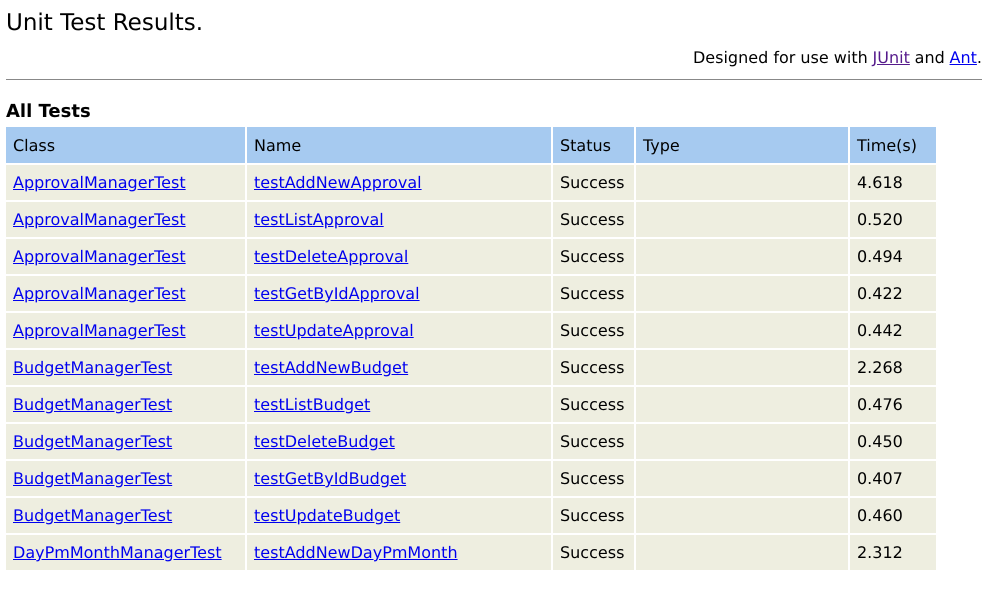 The image size is (986, 591). Describe the element at coordinates (893, 515) in the screenshot. I see `table-cell: 0.460` at that location.